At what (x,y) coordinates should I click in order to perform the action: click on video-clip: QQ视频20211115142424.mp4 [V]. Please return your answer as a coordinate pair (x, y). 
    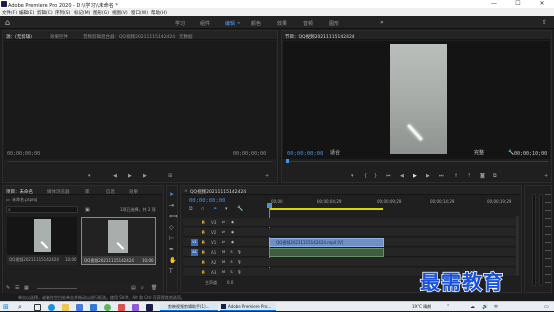
    Looking at the image, I should click on (326, 242).